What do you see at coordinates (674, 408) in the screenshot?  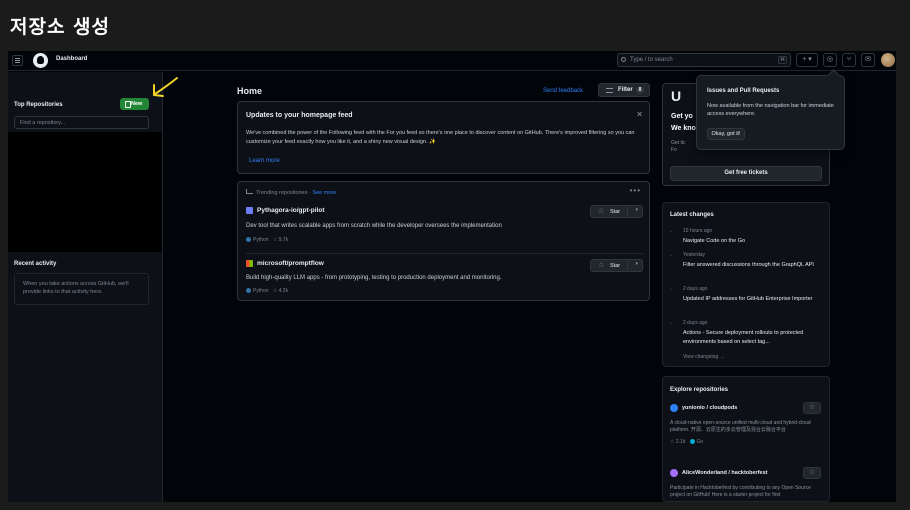 I see `repo-avatar` at bounding box center [674, 408].